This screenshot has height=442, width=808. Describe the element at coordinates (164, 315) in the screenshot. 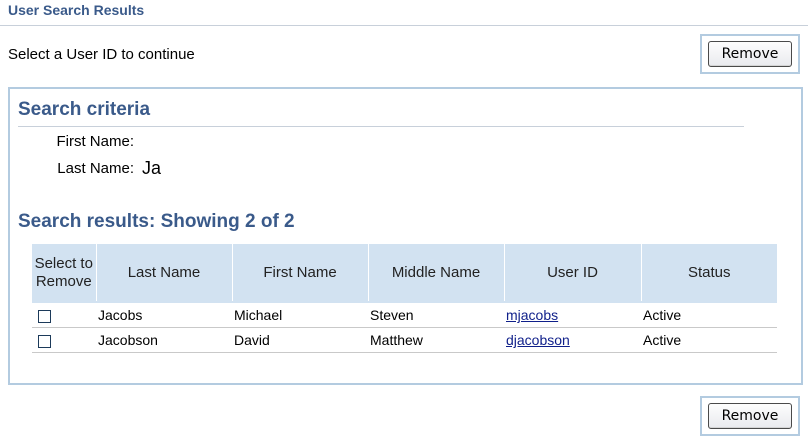

I see `last-name-cell: Jacobs` at that location.